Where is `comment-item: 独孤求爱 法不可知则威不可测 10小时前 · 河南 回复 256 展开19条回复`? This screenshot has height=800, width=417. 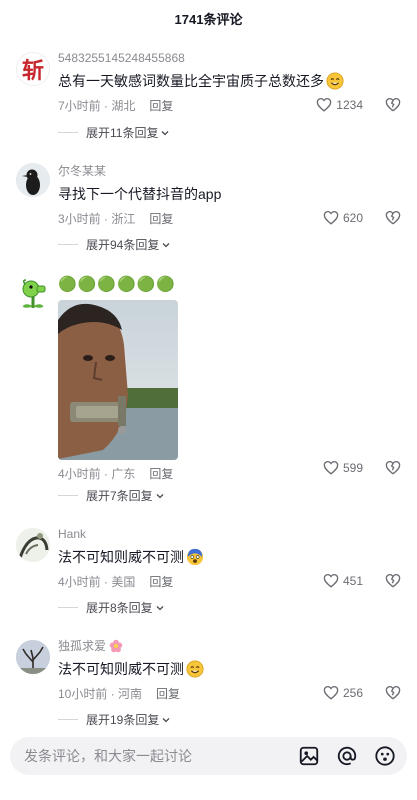 comment-item: 独孤求爱 法不可知则威不可测 10小时前 · 河南 回复 256 展开19条回复 is located at coordinates (208, 685).